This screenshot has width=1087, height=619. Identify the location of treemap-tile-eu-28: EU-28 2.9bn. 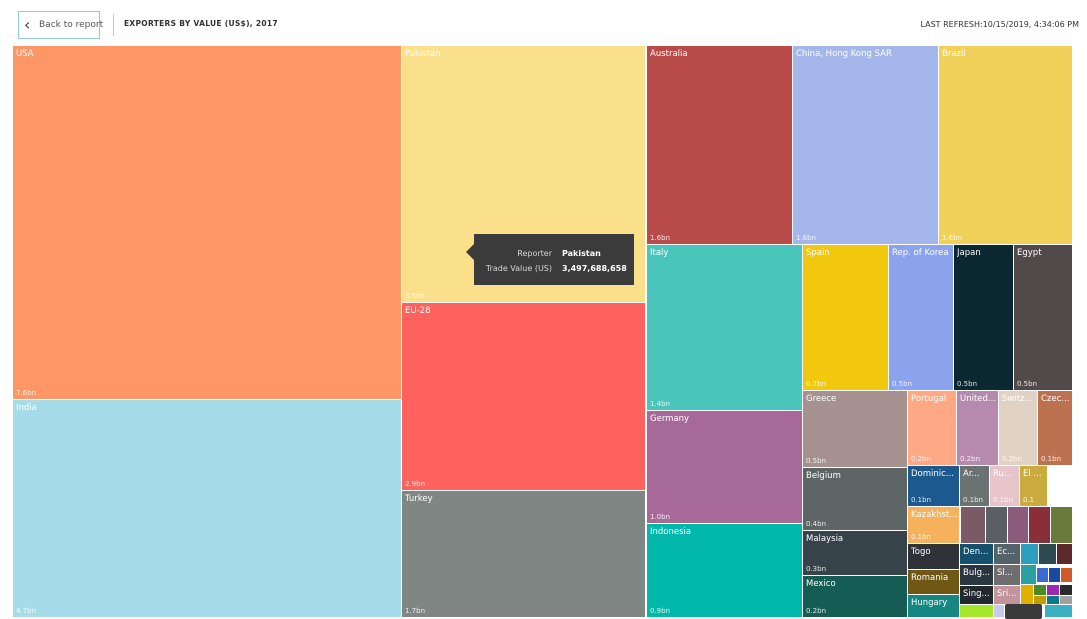
(523, 396).